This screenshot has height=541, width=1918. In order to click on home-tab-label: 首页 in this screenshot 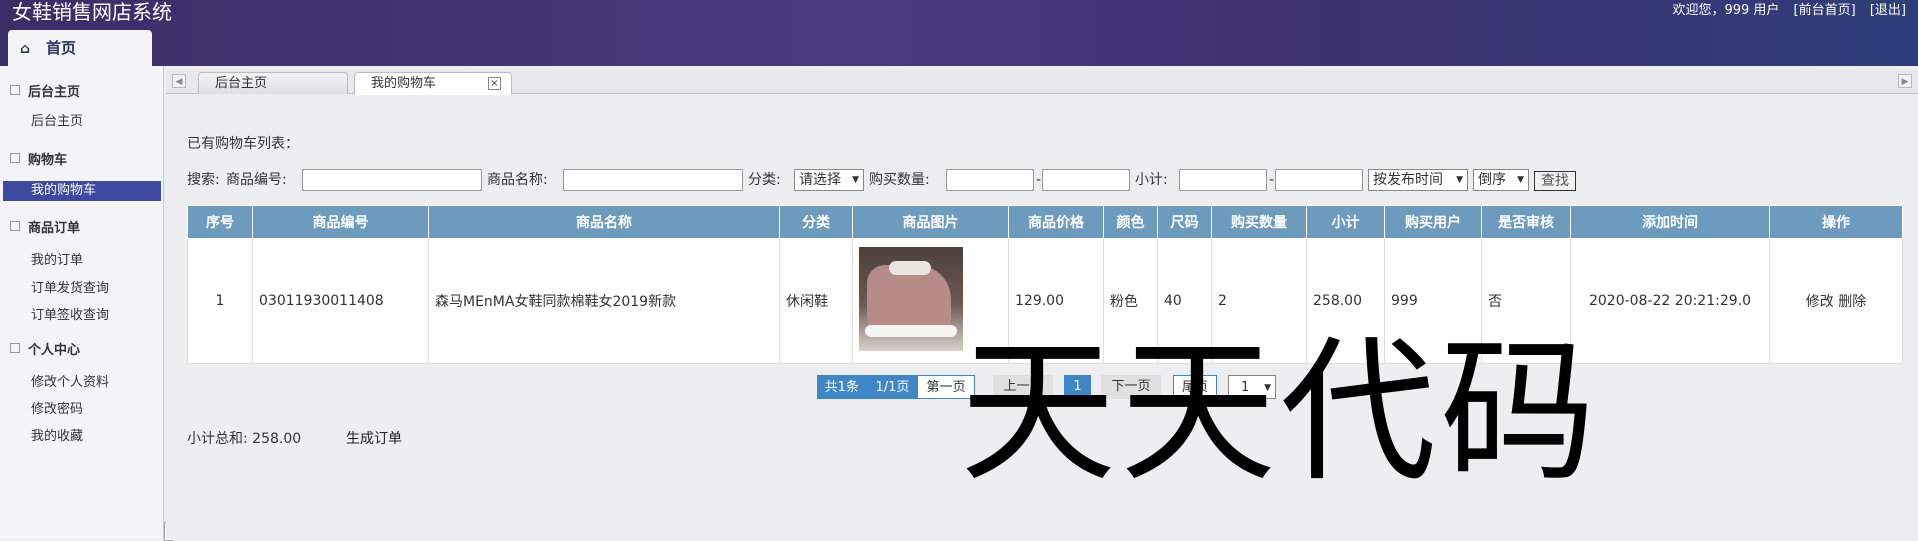, I will do `click(61, 48)`.